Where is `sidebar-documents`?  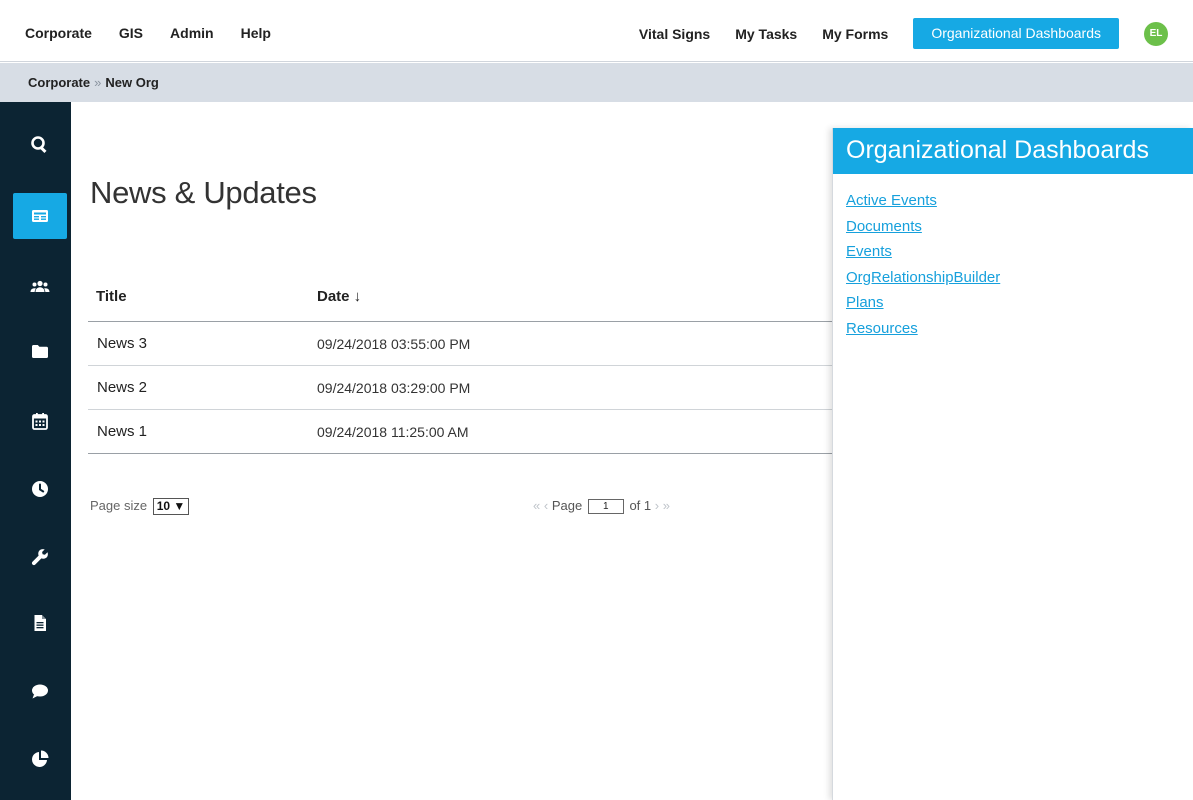 sidebar-documents is located at coordinates (40, 623).